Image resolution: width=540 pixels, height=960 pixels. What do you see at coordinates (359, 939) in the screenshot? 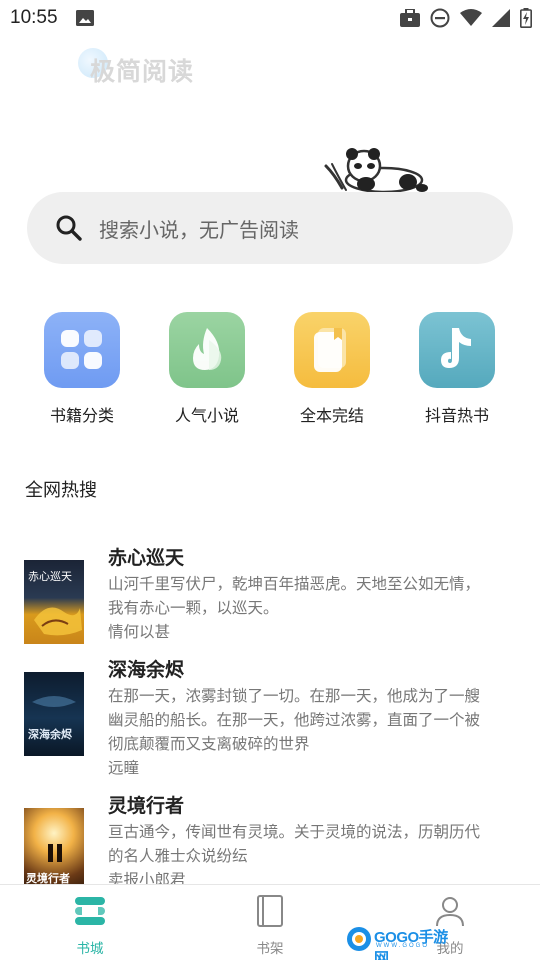
I see `watermark-logo-icon` at bounding box center [359, 939].